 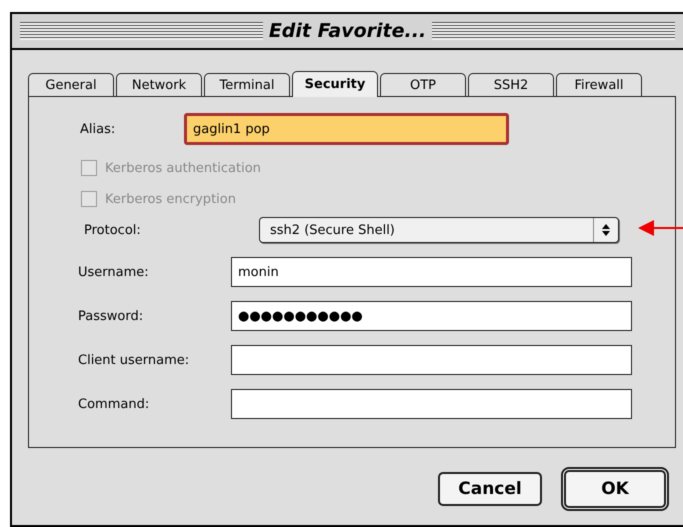 What do you see at coordinates (606, 230) in the screenshot?
I see `updown-arrows-icon` at bounding box center [606, 230].